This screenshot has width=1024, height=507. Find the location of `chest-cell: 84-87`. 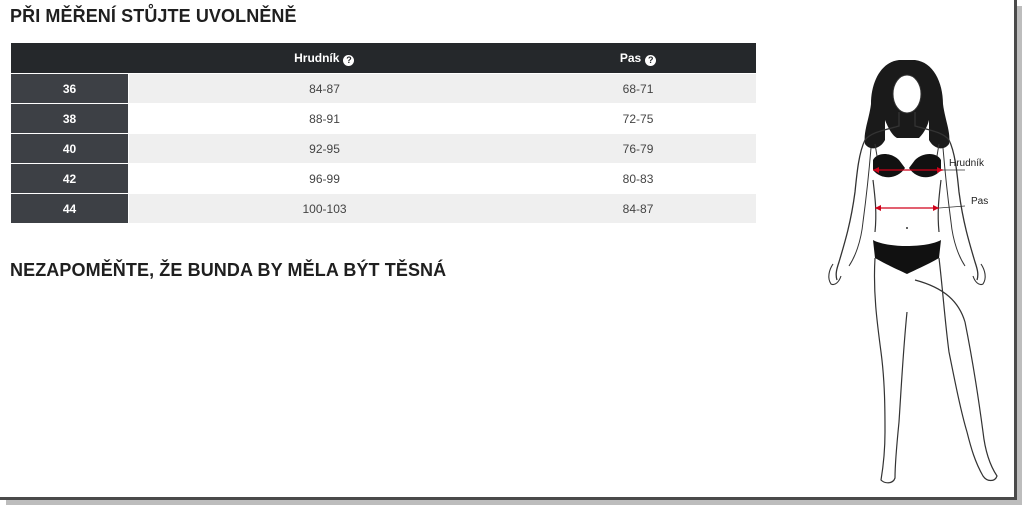

chest-cell: 84-87 is located at coordinates (324, 88).